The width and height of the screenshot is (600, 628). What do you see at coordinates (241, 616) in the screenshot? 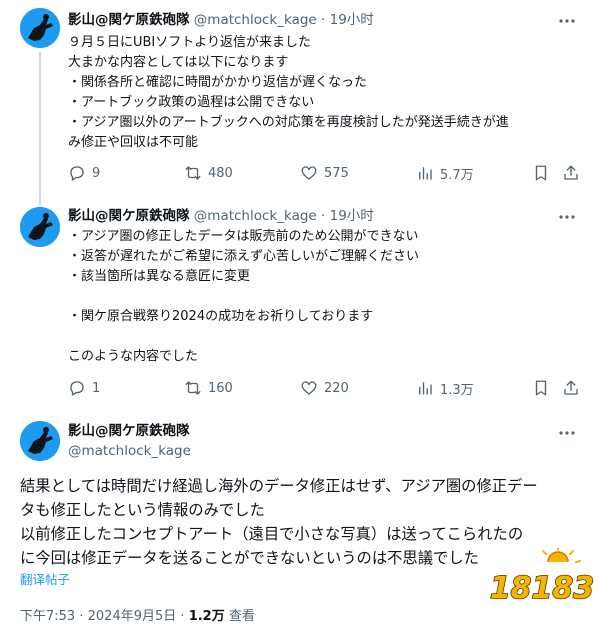
I see `views-label: 查看` at bounding box center [241, 616].